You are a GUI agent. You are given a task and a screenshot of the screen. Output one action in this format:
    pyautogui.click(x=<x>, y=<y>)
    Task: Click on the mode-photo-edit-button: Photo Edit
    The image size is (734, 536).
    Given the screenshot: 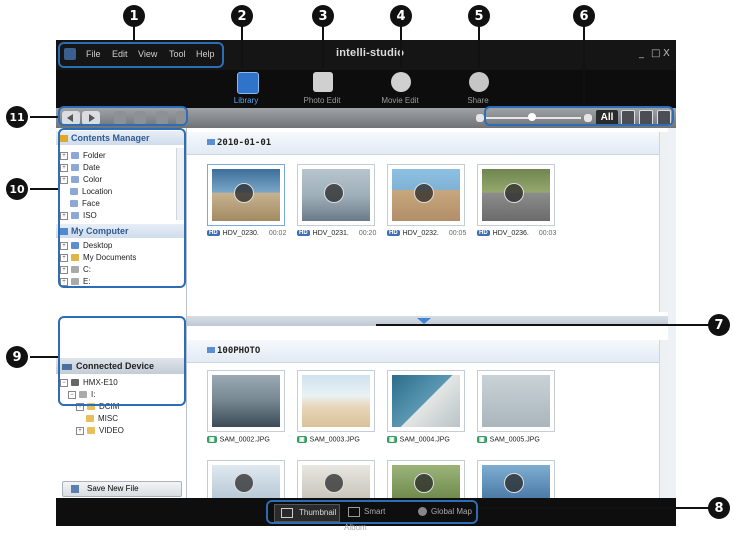 What is the action you would take?
    pyautogui.click(x=322, y=89)
    